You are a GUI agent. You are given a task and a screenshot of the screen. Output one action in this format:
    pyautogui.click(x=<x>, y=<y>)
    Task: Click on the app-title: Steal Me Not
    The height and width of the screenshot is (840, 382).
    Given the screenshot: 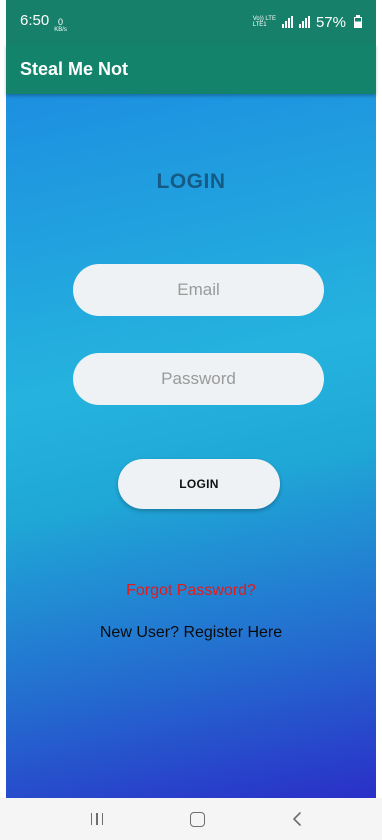 What is the action you would take?
    pyautogui.click(x=74, y=68)
    